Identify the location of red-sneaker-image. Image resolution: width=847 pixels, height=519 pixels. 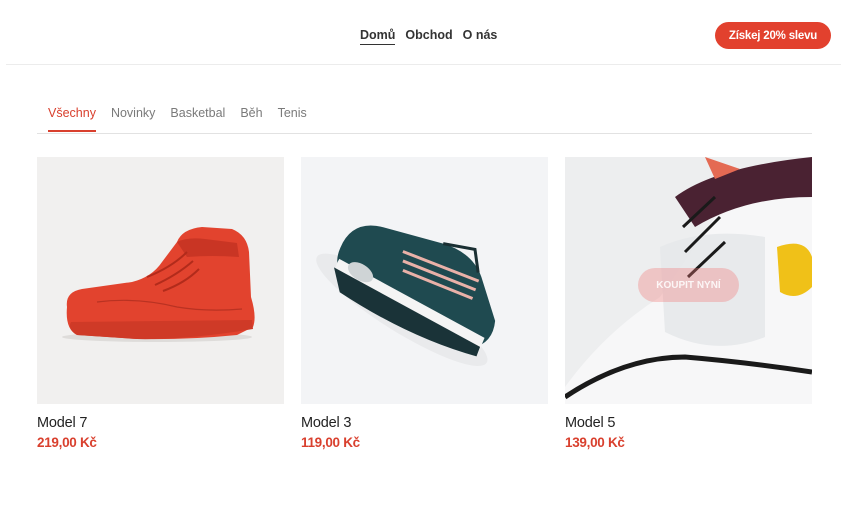
(158, 284).